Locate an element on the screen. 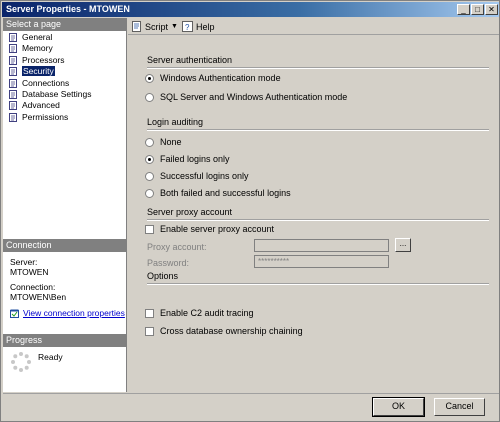  audit-successful-radio: Successful logins only is located at coordinates (197, 176).